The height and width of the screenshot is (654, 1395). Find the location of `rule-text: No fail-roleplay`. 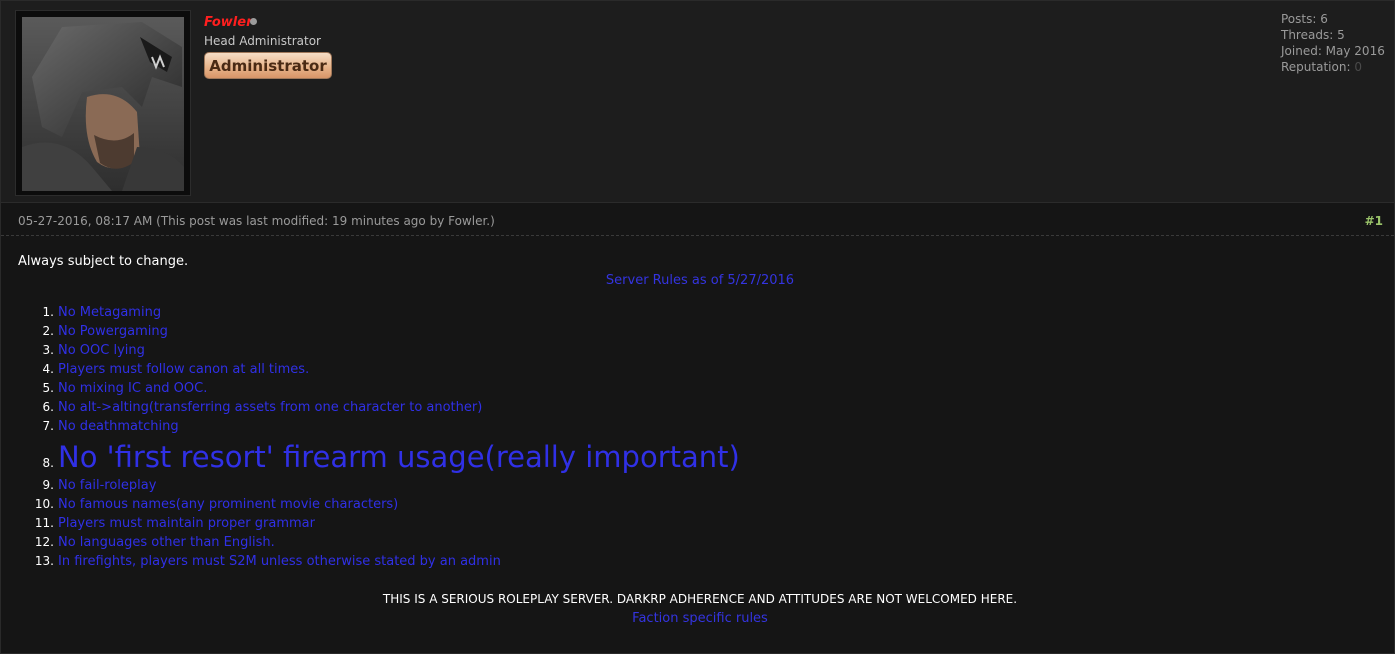

rule-text: No fail-roleplay is located at coordinates (107, 485).